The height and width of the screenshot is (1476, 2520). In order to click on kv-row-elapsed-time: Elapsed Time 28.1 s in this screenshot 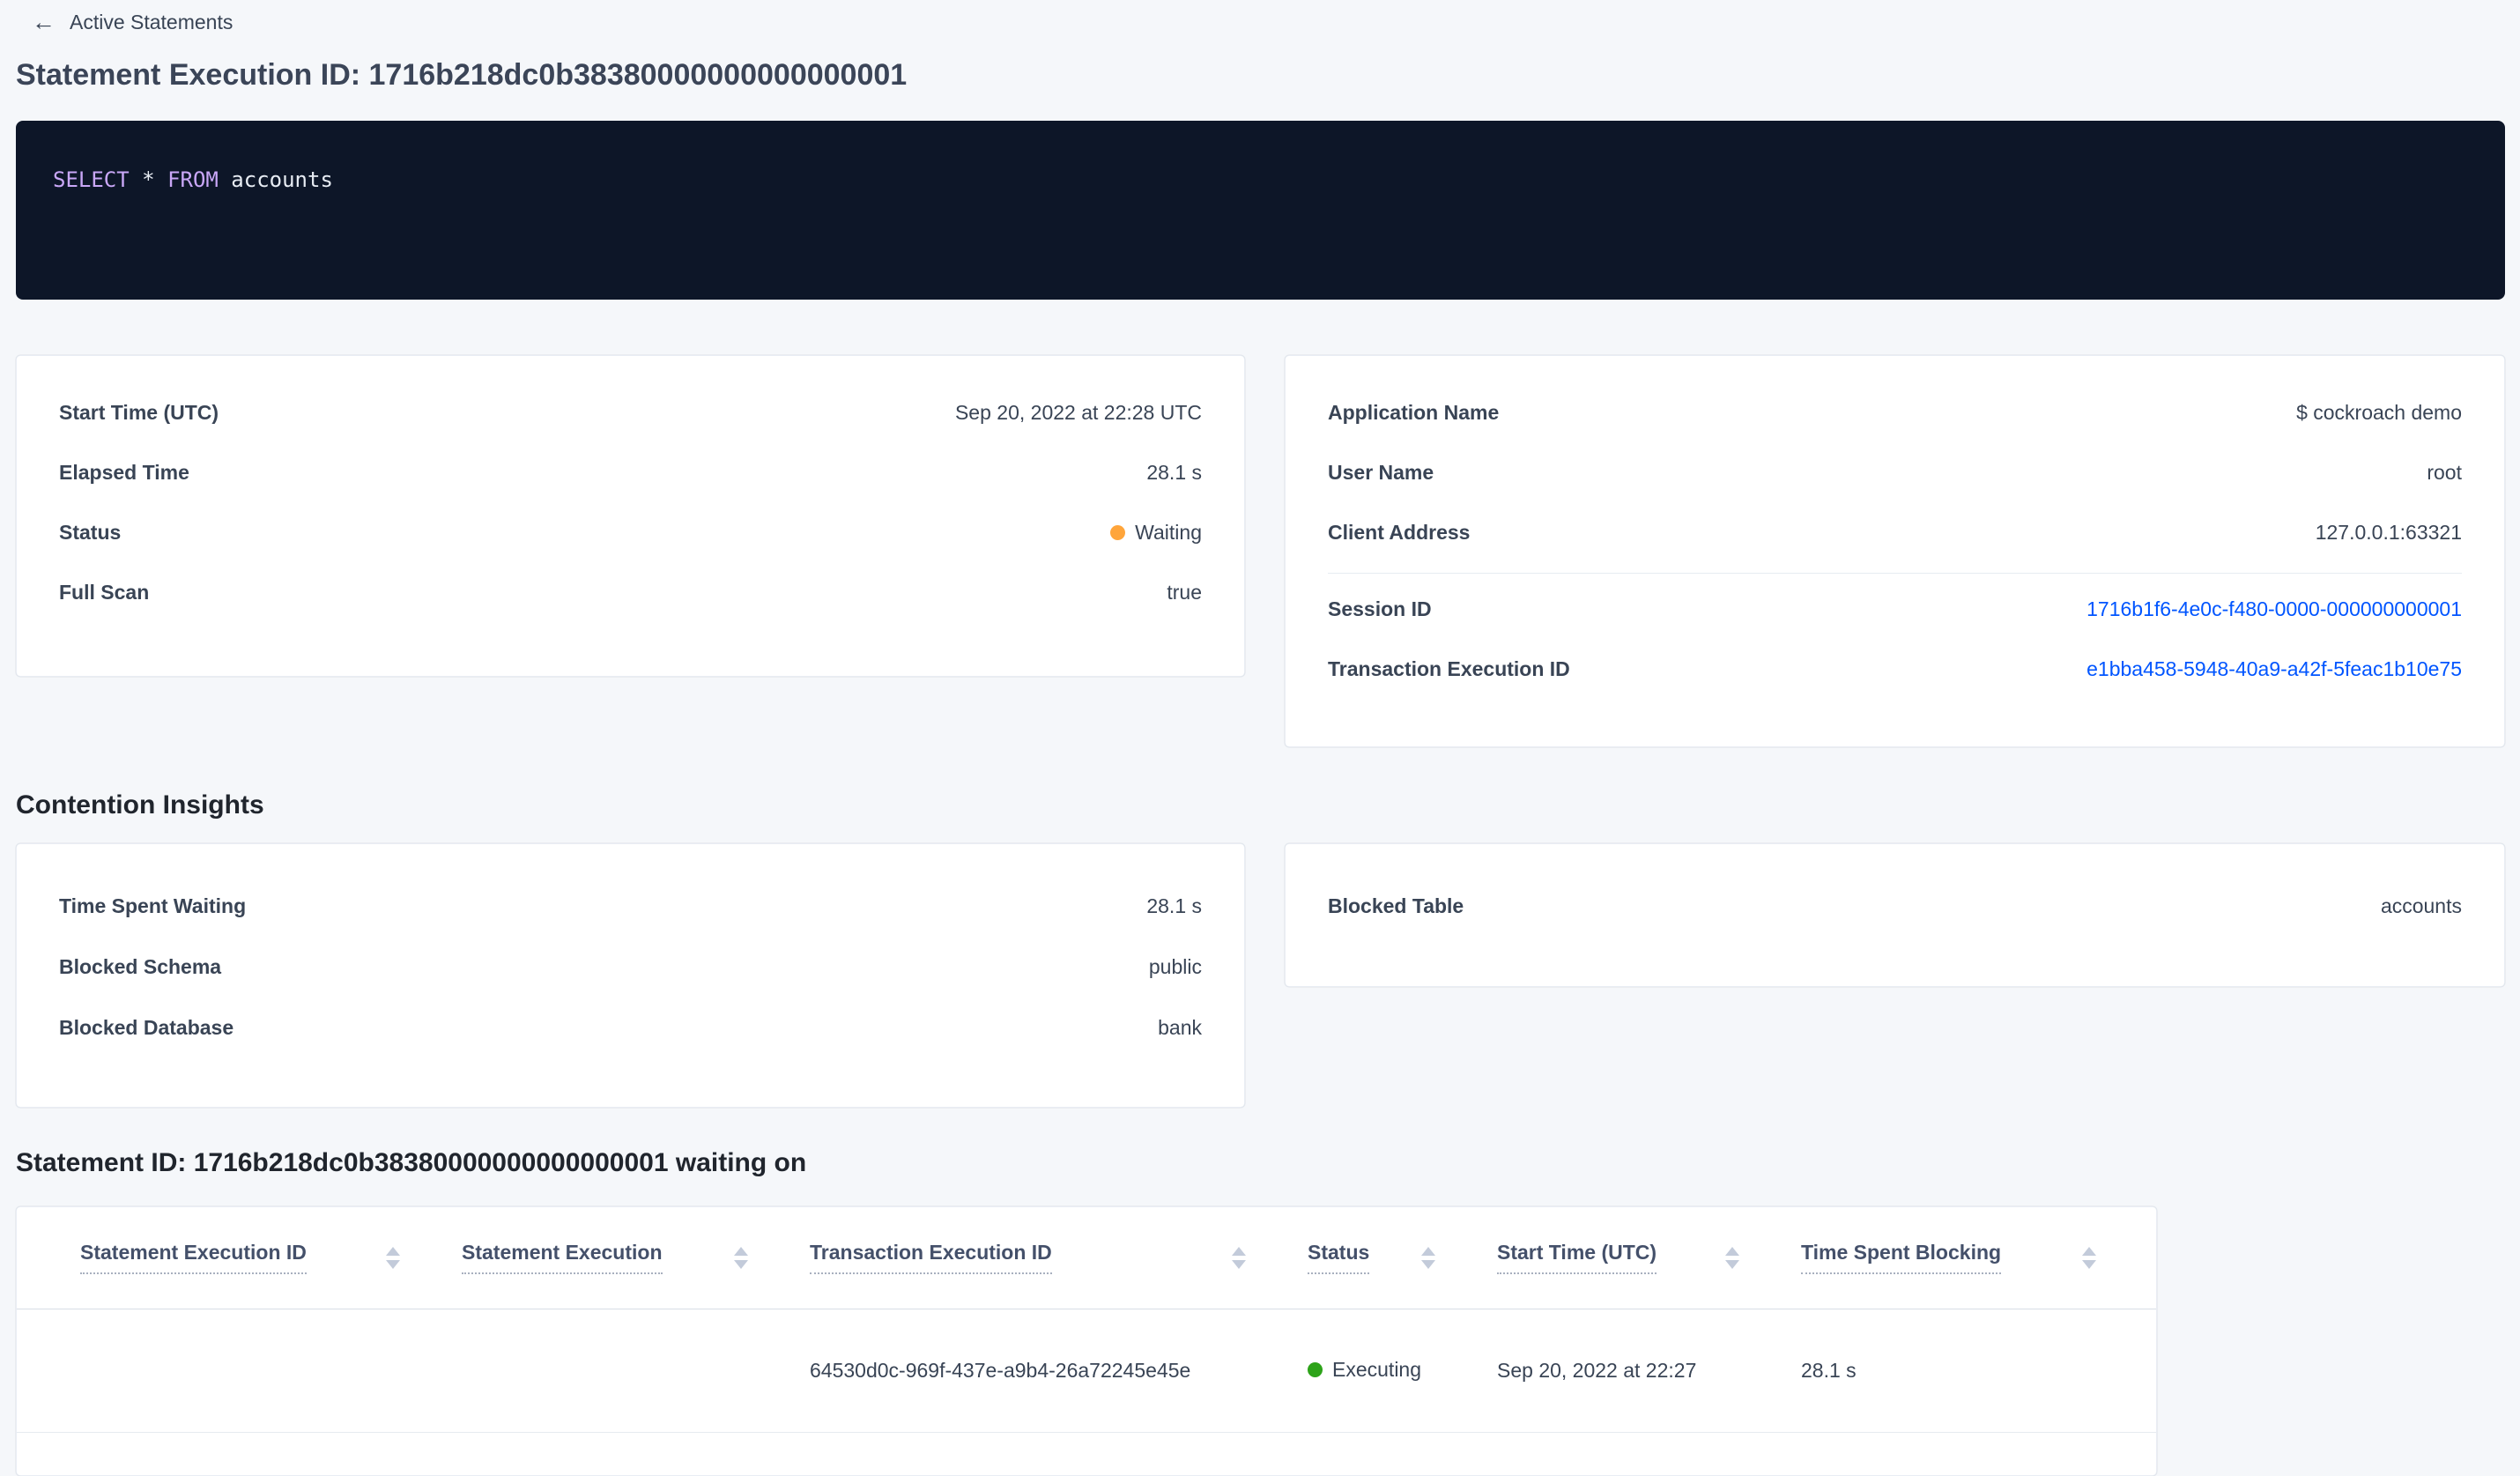, I will do `click(630, 472)`.